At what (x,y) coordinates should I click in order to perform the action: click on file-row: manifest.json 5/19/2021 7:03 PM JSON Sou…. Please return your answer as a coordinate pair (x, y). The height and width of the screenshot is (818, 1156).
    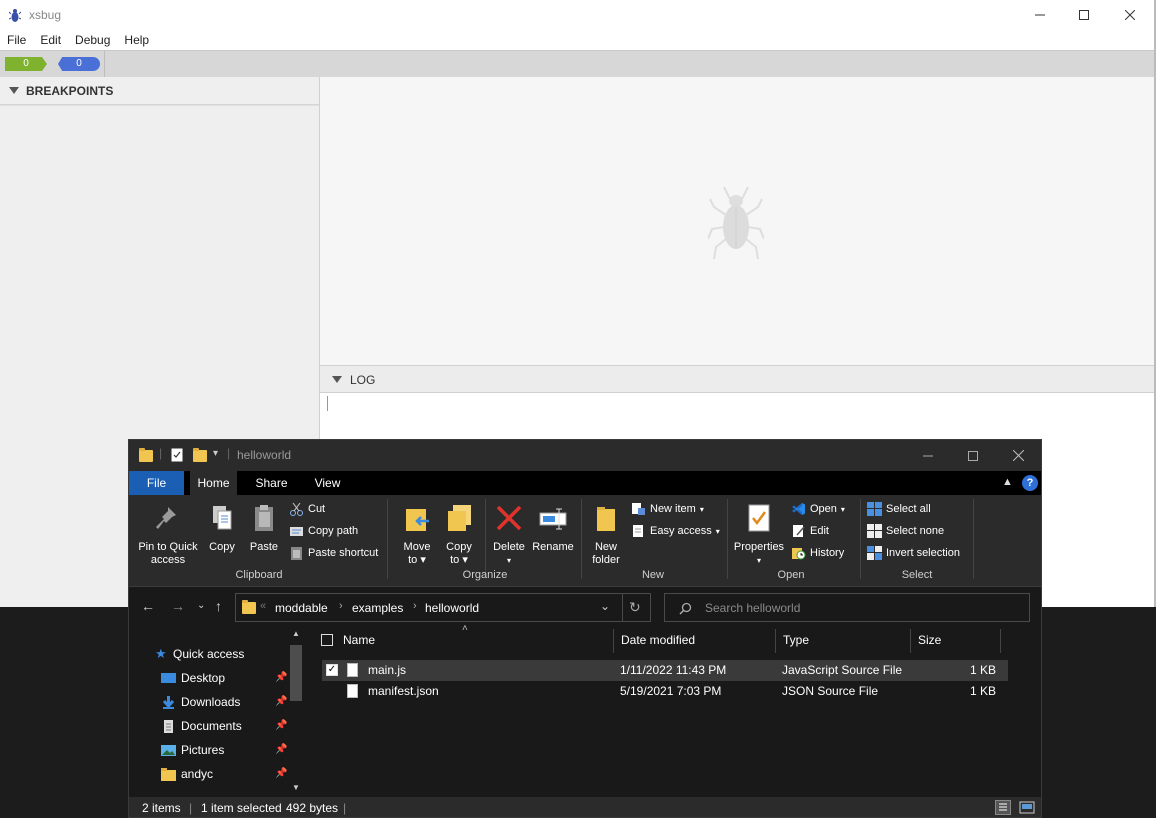
    Looking at the image, I should click on (665, 691).